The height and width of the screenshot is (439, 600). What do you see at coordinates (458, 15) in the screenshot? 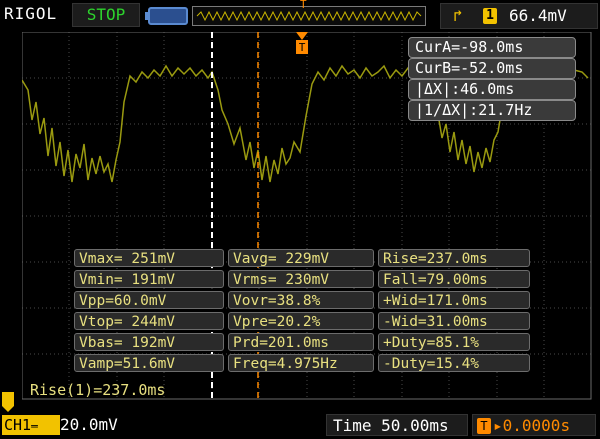
I see `rising-edge-icon: ↱` at bounding box center [458, 15].